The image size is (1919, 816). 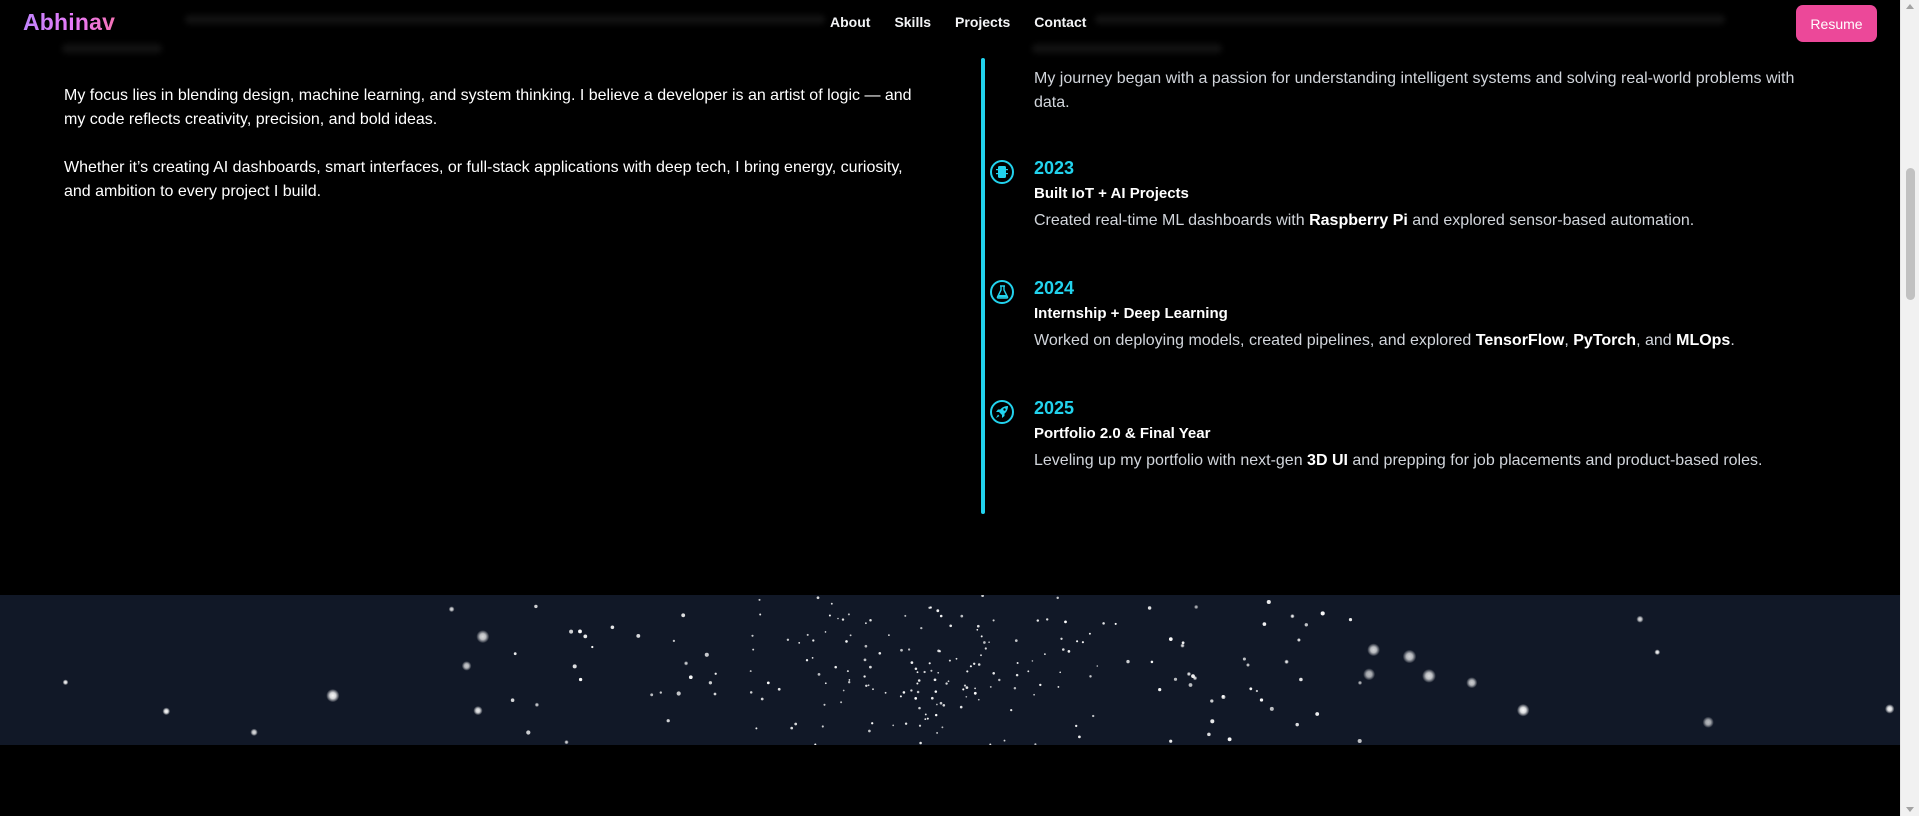 What do you see at coordinates (1569, 340) in the screenshot?
I see `description-text: ,` at bounding box center [1569, 340].